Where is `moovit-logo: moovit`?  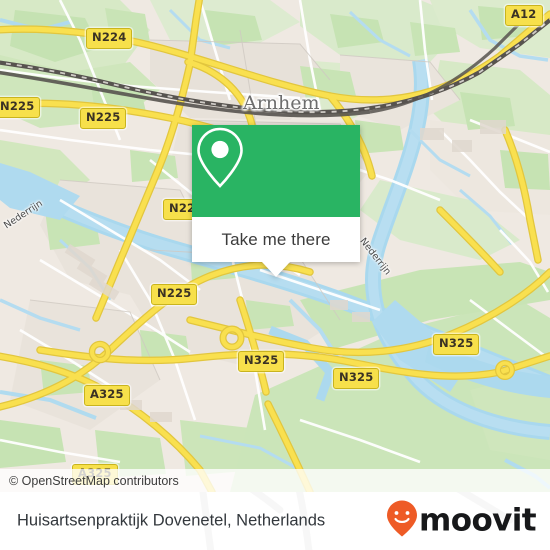 moovit-logo: moovit is located at coordinates (461, 521).